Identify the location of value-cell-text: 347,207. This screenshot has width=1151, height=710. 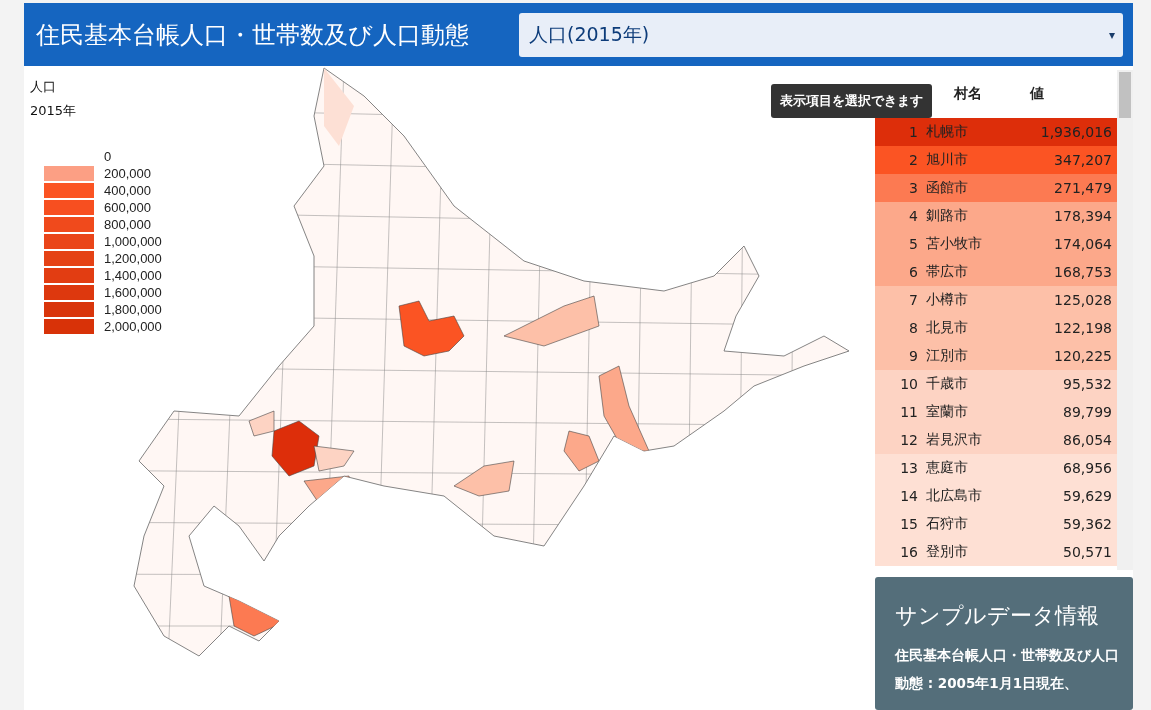
(1083, 160).